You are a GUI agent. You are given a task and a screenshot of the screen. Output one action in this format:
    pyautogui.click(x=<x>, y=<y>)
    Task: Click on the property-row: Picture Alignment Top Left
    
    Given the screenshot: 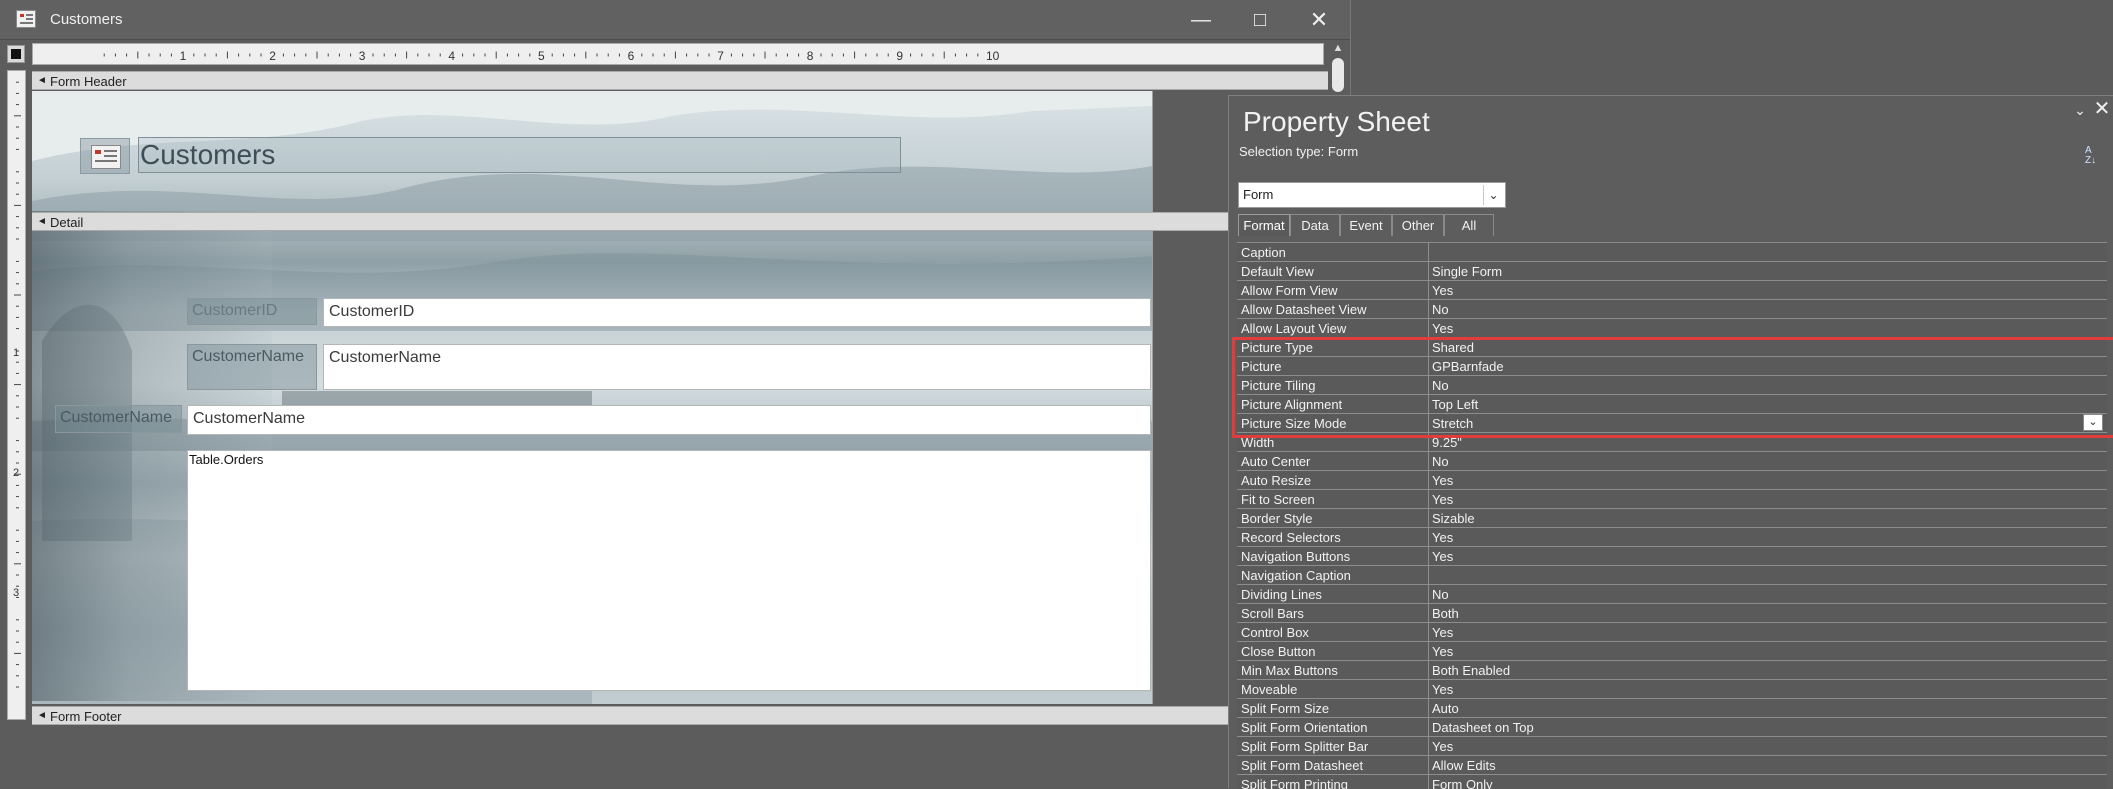 What is the action you would take?
    pyautogui.click(x=1672, y=404)
    